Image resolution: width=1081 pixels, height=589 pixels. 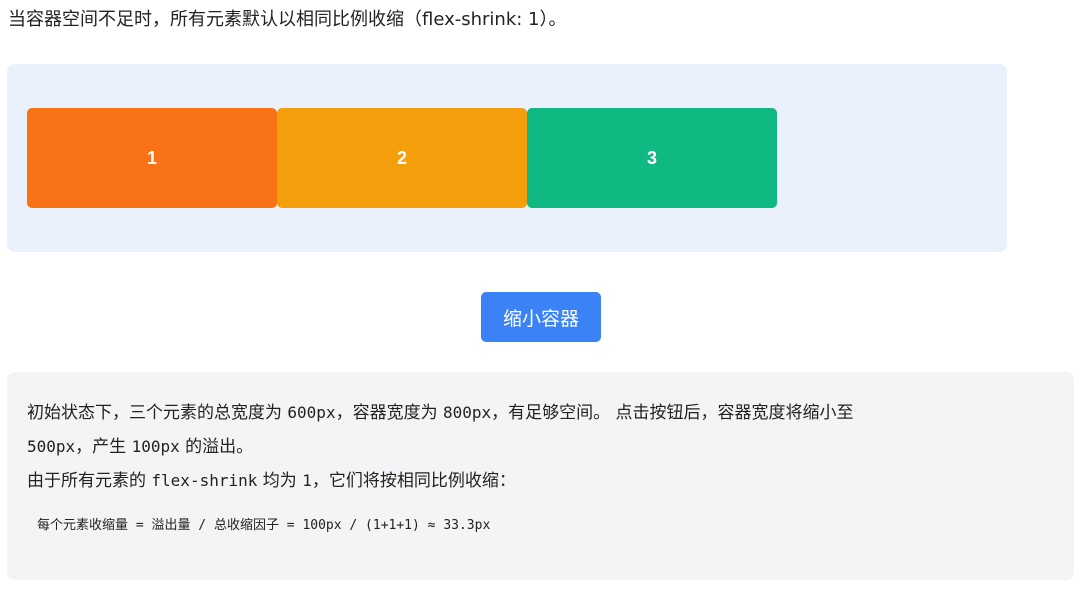 What do you see at coordinates (467, 412) in the screenshot?
I see `container-width-code: 800px` at bounding box center [467, 412].